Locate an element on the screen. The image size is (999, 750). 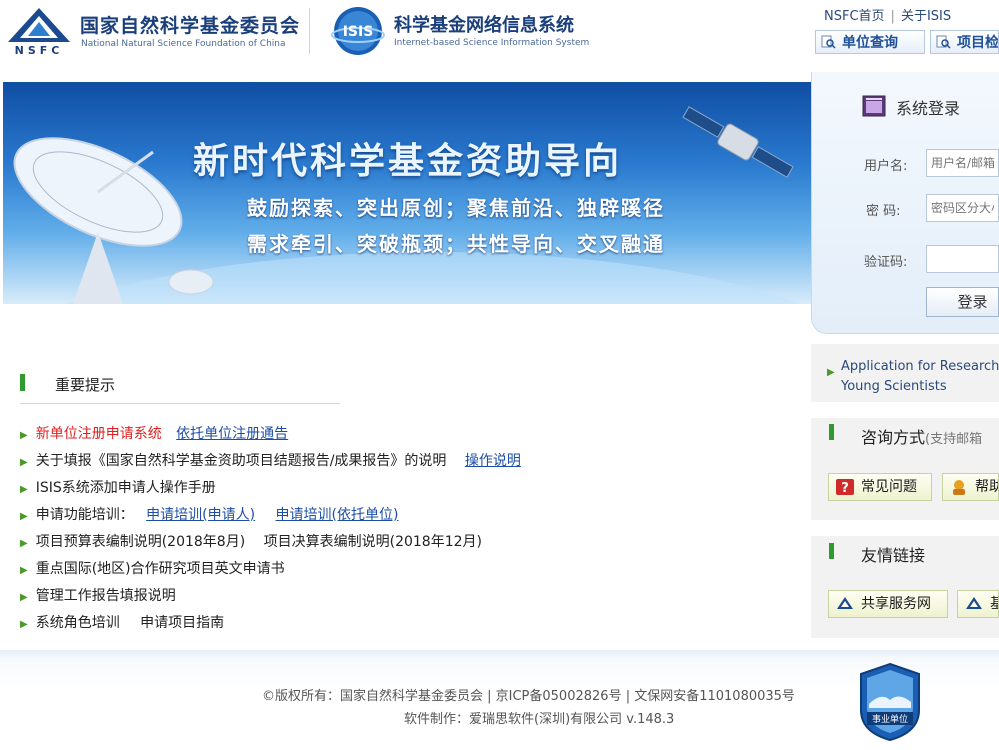
satellite-graphic is located at coordinates (738, 142).